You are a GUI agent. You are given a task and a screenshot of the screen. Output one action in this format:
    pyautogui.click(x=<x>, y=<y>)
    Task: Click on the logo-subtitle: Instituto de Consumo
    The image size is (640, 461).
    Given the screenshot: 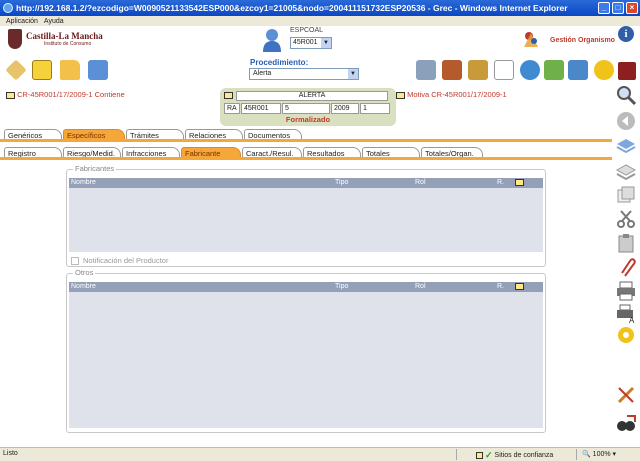 What is the action you would take?
    pyautogui.click(x=68, y=44)
    